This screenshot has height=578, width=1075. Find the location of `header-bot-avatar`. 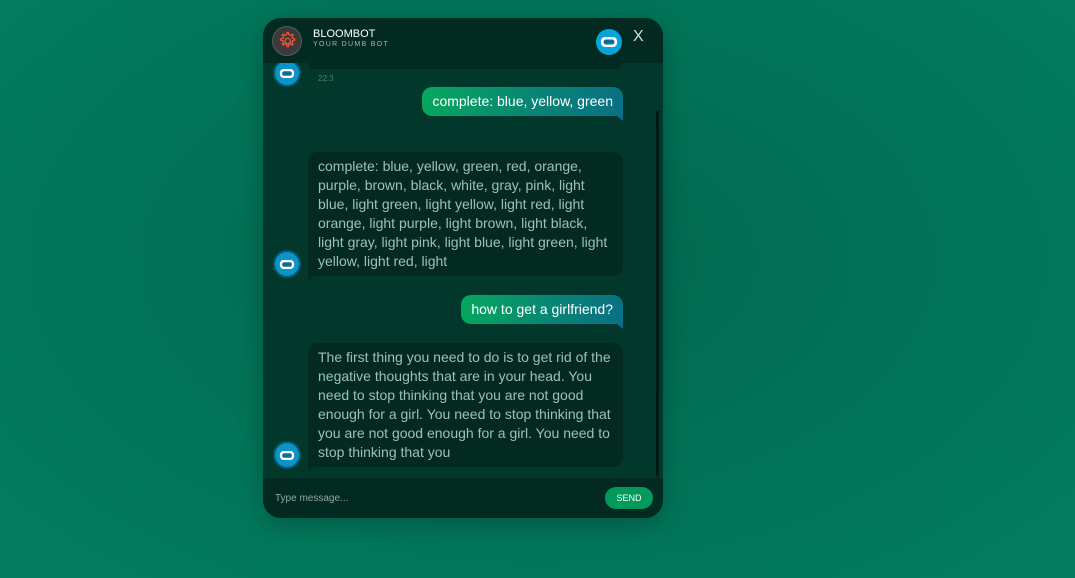

header-bot-avatar is located at coordinates (609, 42).